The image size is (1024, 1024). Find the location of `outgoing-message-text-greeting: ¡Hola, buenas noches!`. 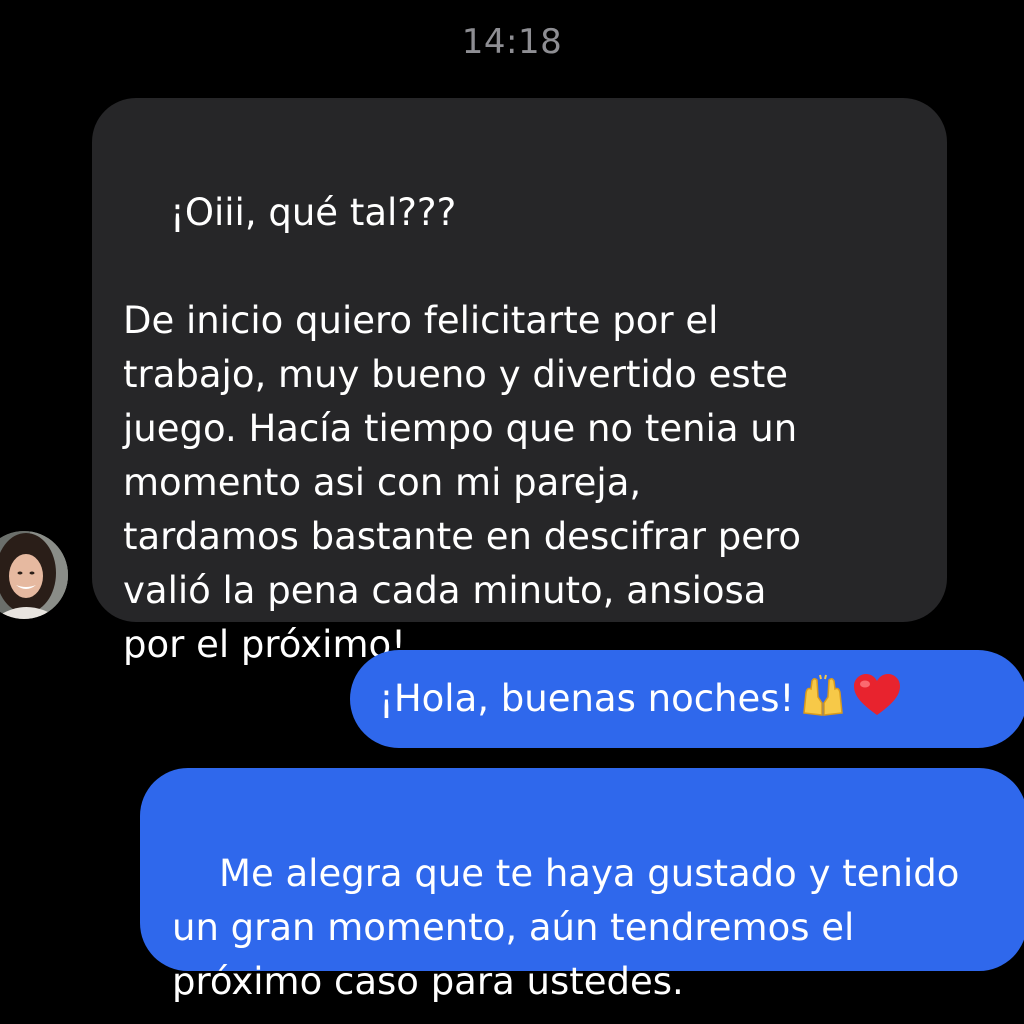

outgoing-message-text-greeting: ¡Hola, buenas noches! is located at coordinates (587, 698).